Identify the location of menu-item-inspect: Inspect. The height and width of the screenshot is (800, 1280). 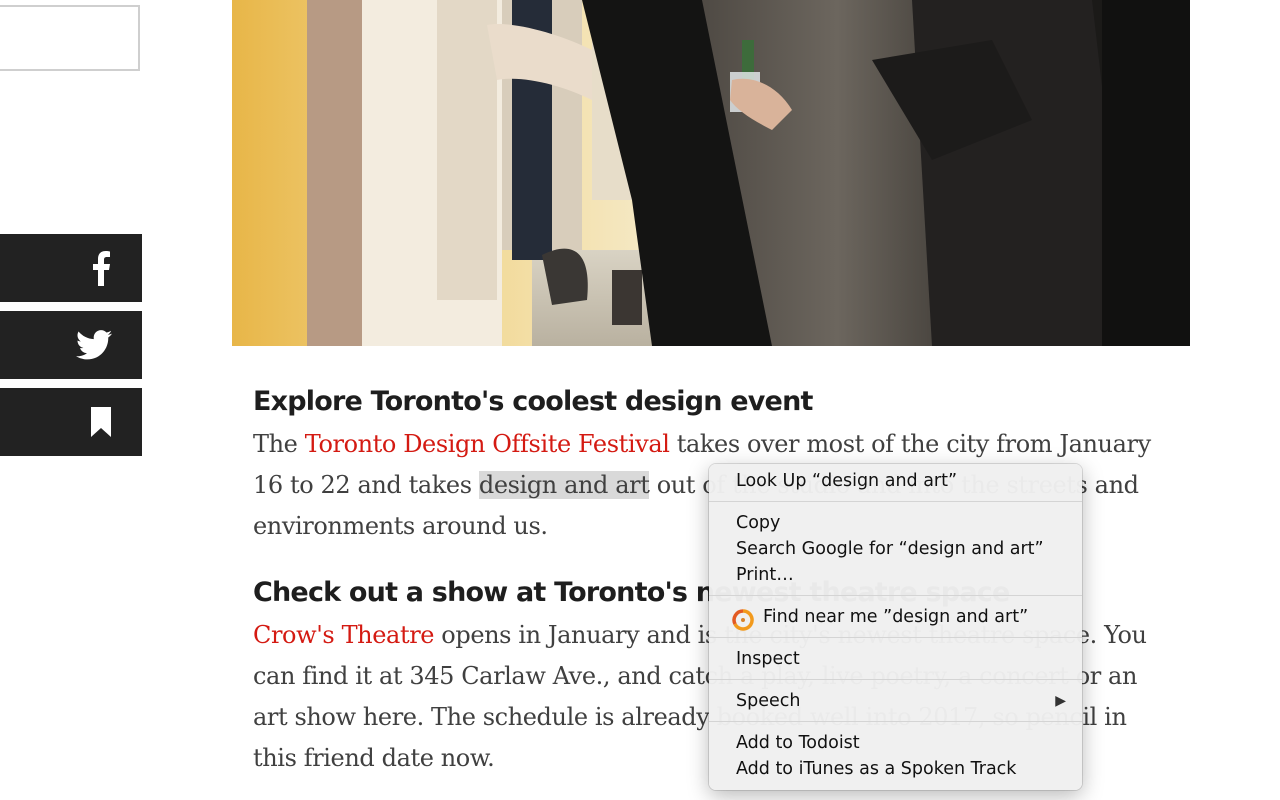
(895, 659).